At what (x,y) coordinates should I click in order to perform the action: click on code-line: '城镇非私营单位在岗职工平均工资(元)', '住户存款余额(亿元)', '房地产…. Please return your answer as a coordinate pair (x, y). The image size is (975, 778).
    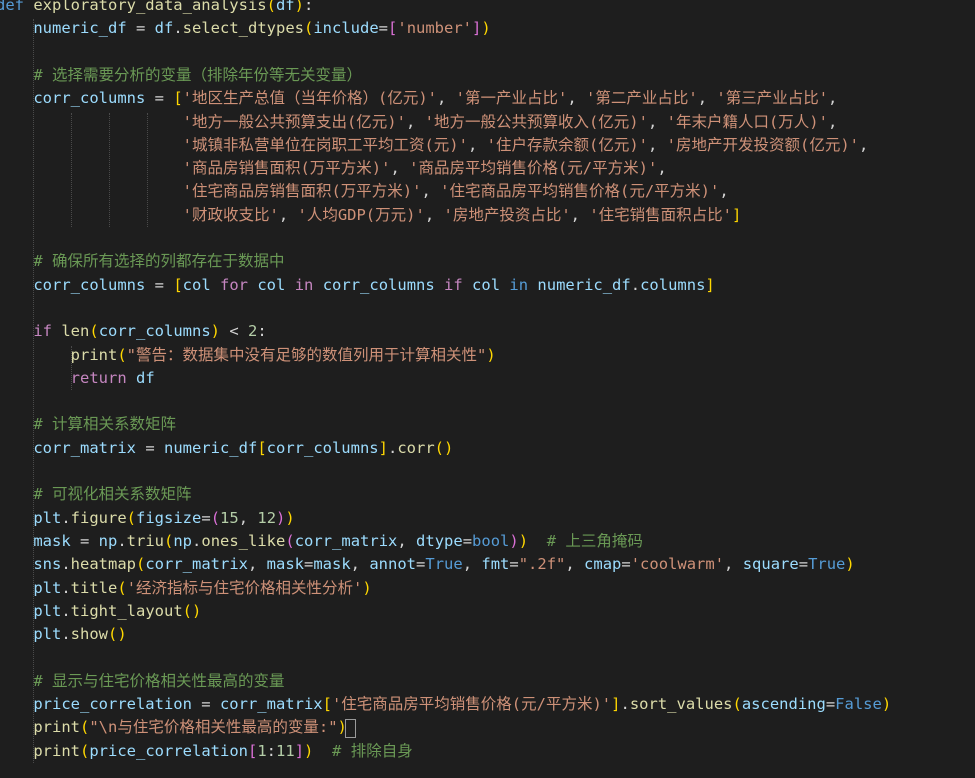
    Looking at the image, I should click on (434, 145).